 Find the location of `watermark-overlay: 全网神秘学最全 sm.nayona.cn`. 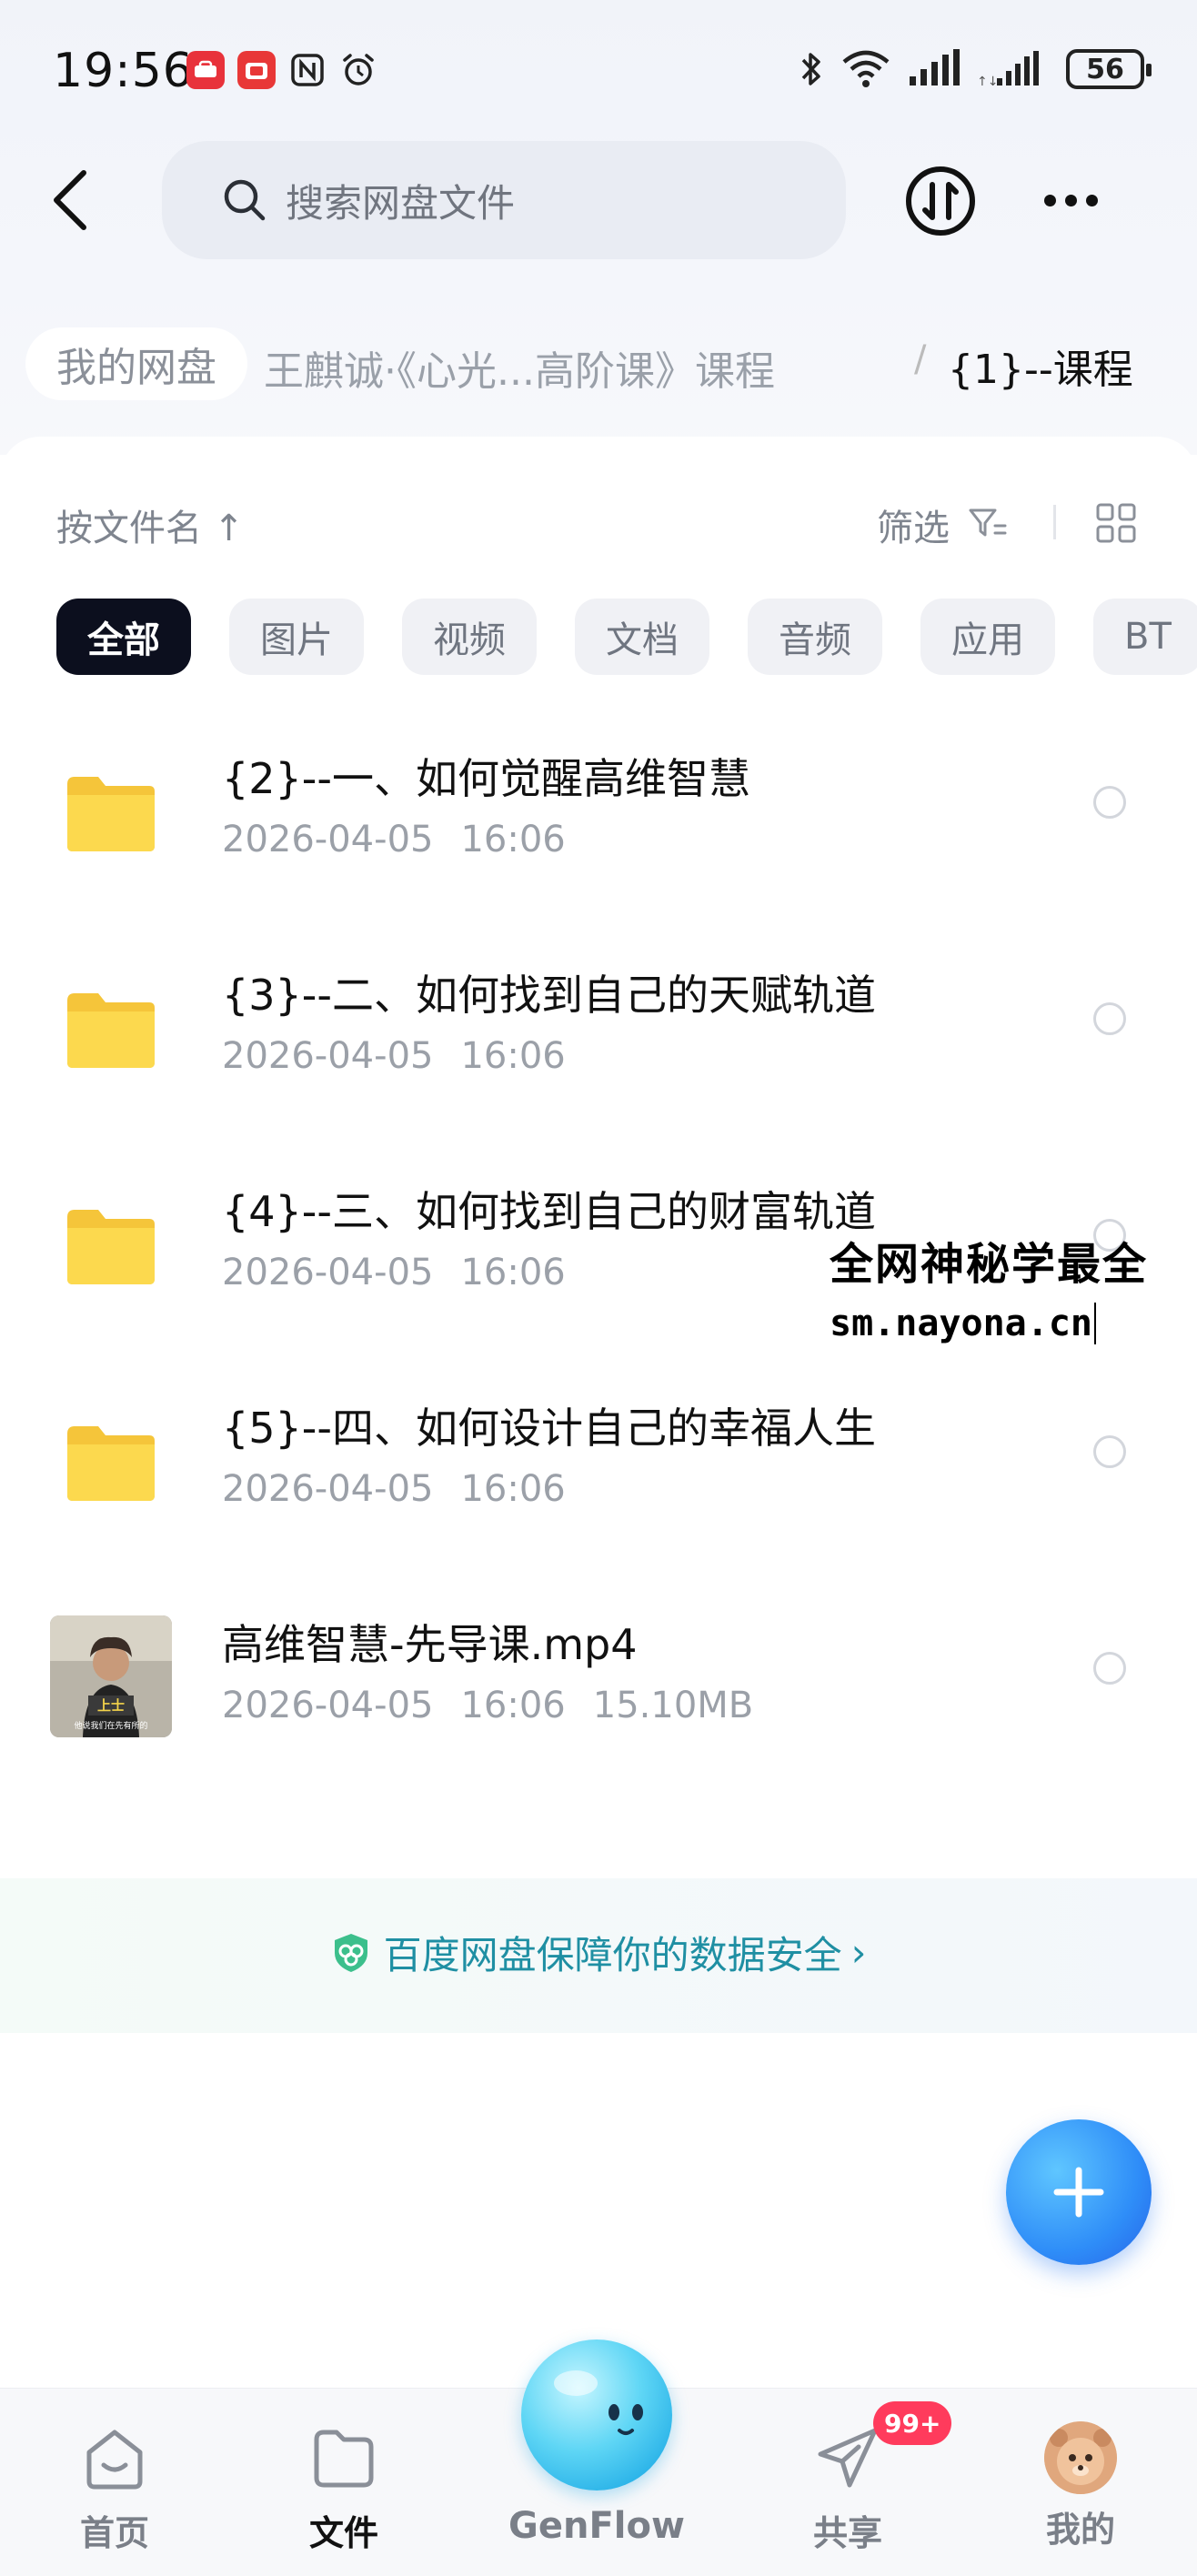

watermark-overlay: 全网神秘学最全 sm.nayona.cn is located at coordinates (989, 1286).